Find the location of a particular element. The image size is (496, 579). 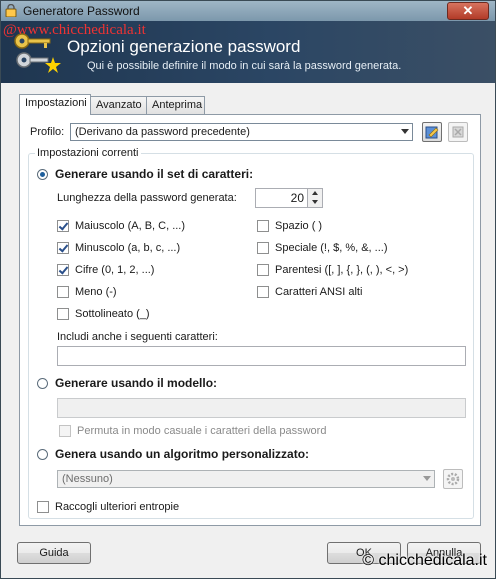

watermark-bottom: © chicchedicala.it is located at coordinates (424, 560).